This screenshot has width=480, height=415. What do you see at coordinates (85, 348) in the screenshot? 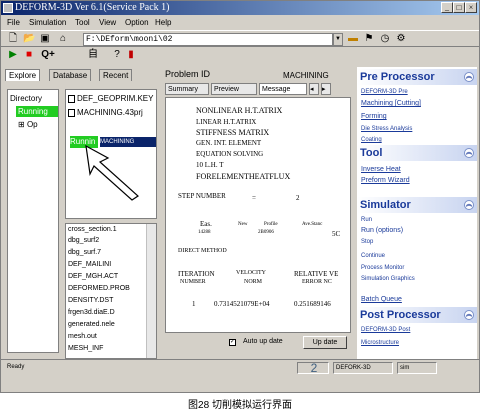
I see `list-item: MESH_INF` at bounding box center [85, 348].